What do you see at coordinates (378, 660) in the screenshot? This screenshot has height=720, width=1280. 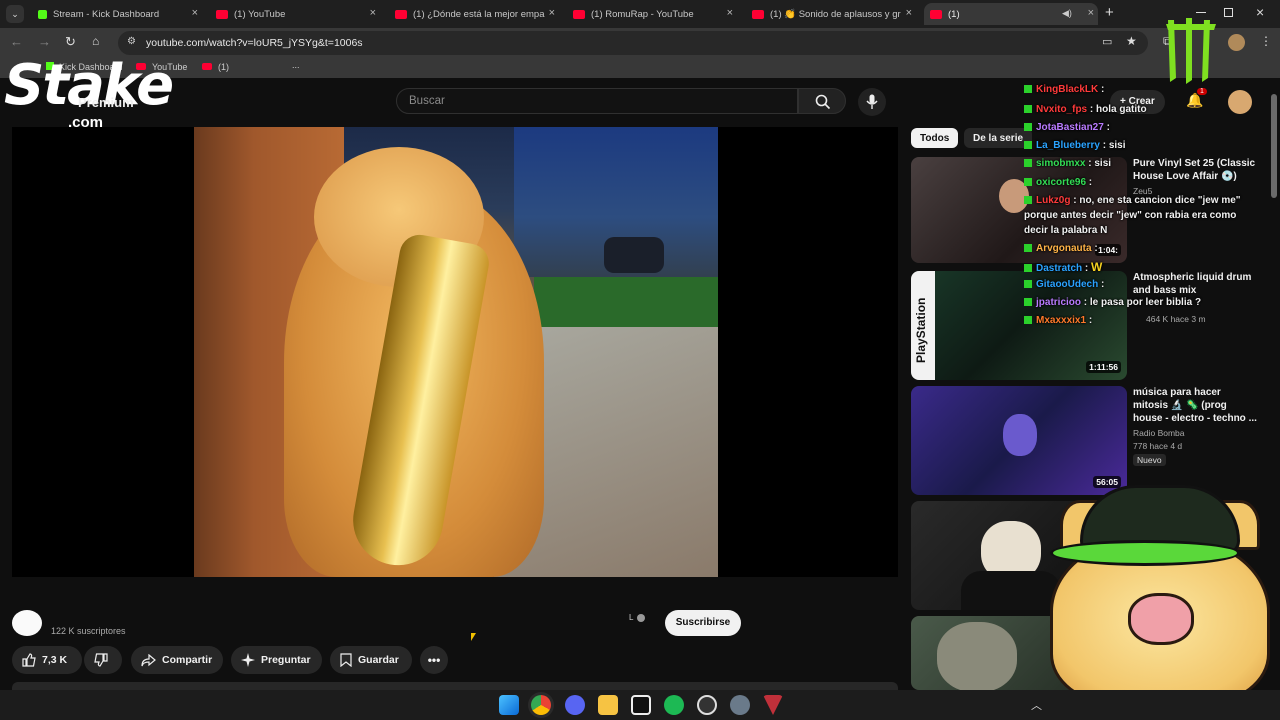 I see `save-label: Guardar` at bounding box center [378, 660].